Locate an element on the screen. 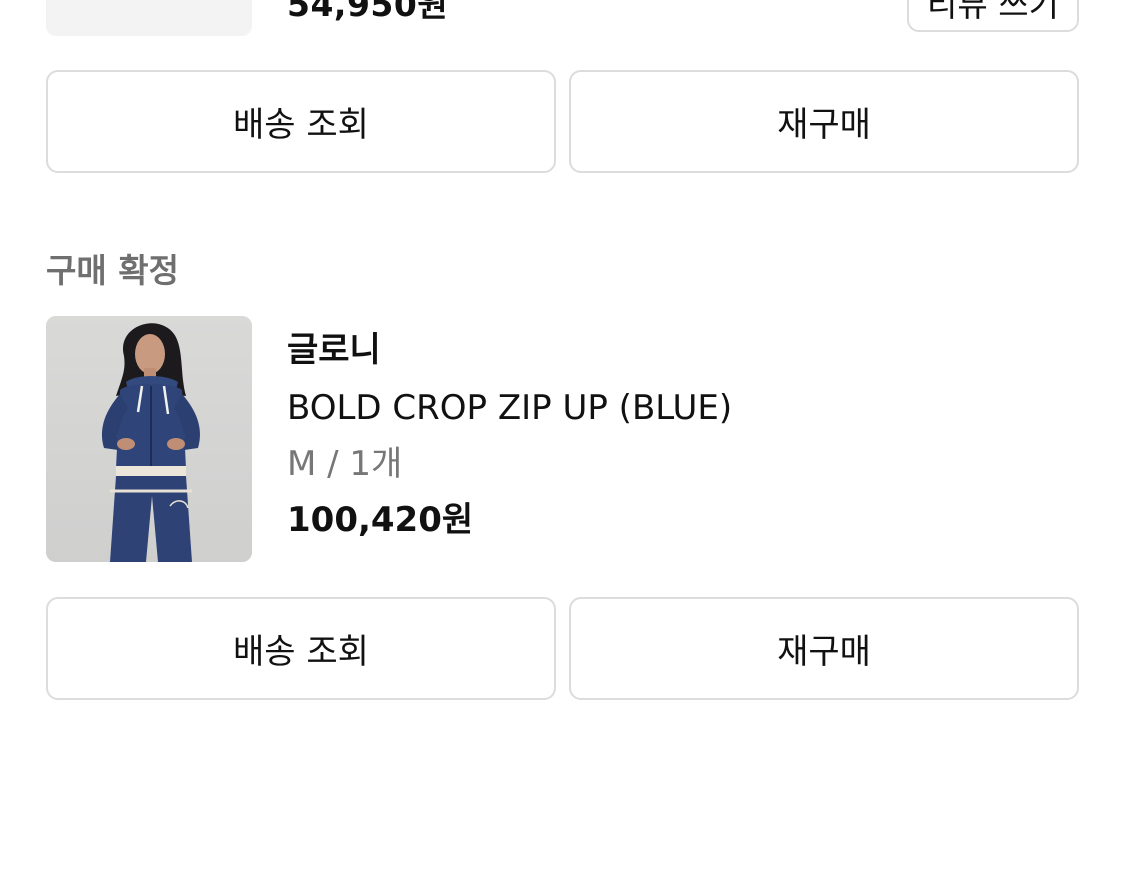 The height and width of the screenshot is (881, 1125). product-name: BOLD CROP ZIP UP (BLUE) is located at coordinates (509, 408).